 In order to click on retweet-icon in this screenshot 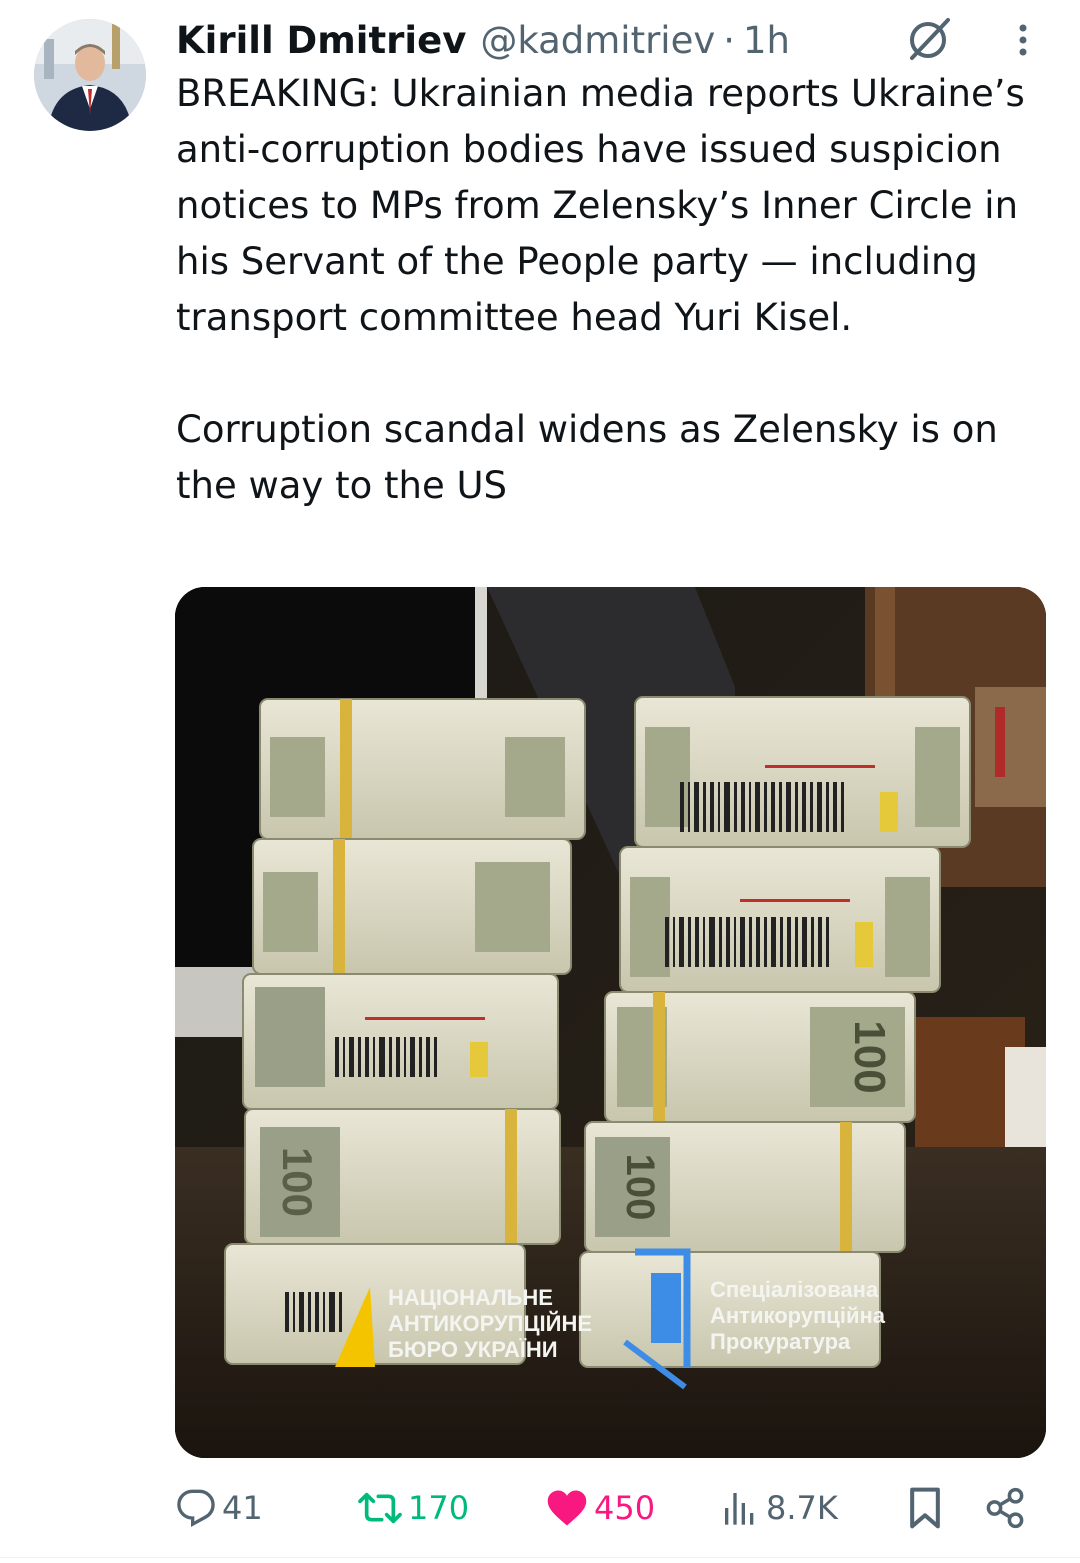, I will do `click(380, 1508)`.